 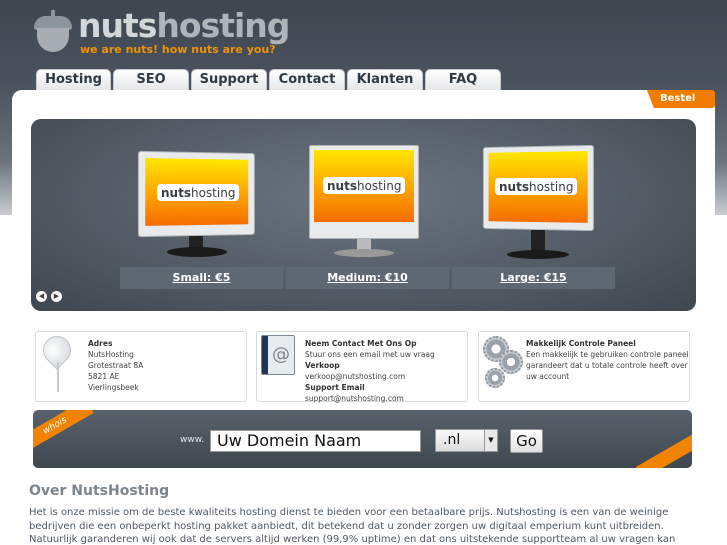 I want to click on address-line: 5821 AE, so click(x=104, y=376).